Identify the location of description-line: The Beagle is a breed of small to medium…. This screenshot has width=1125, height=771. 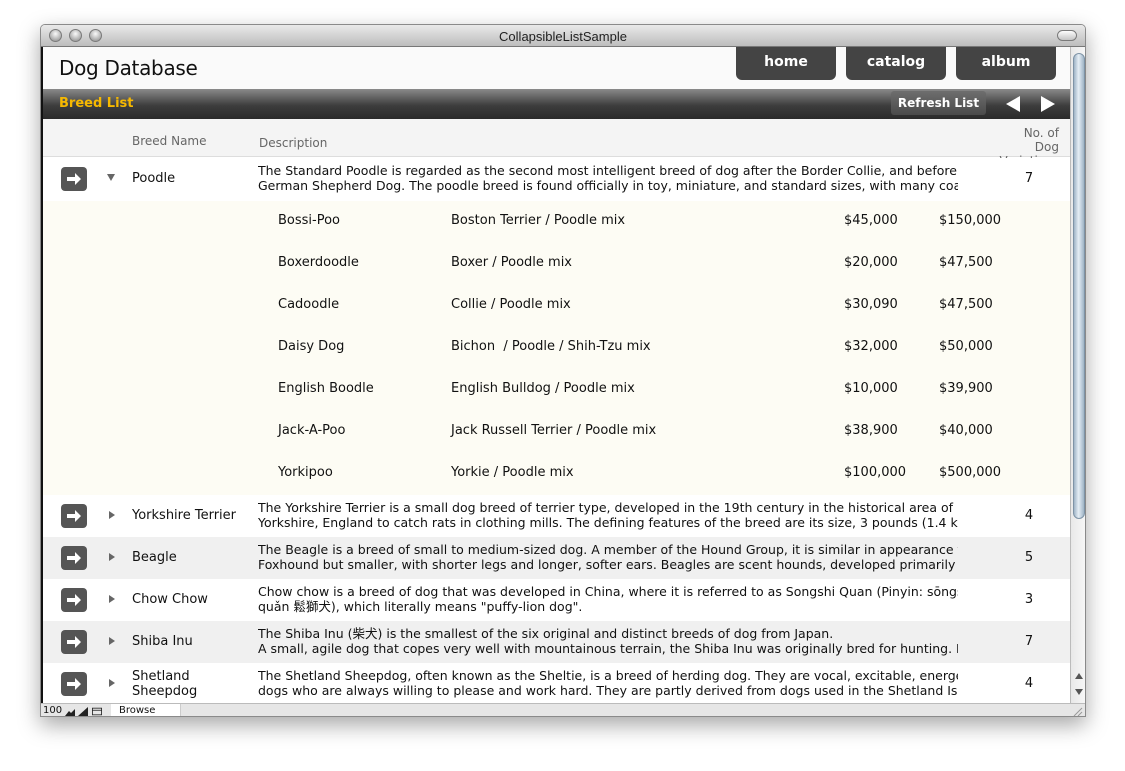
(608, 549).